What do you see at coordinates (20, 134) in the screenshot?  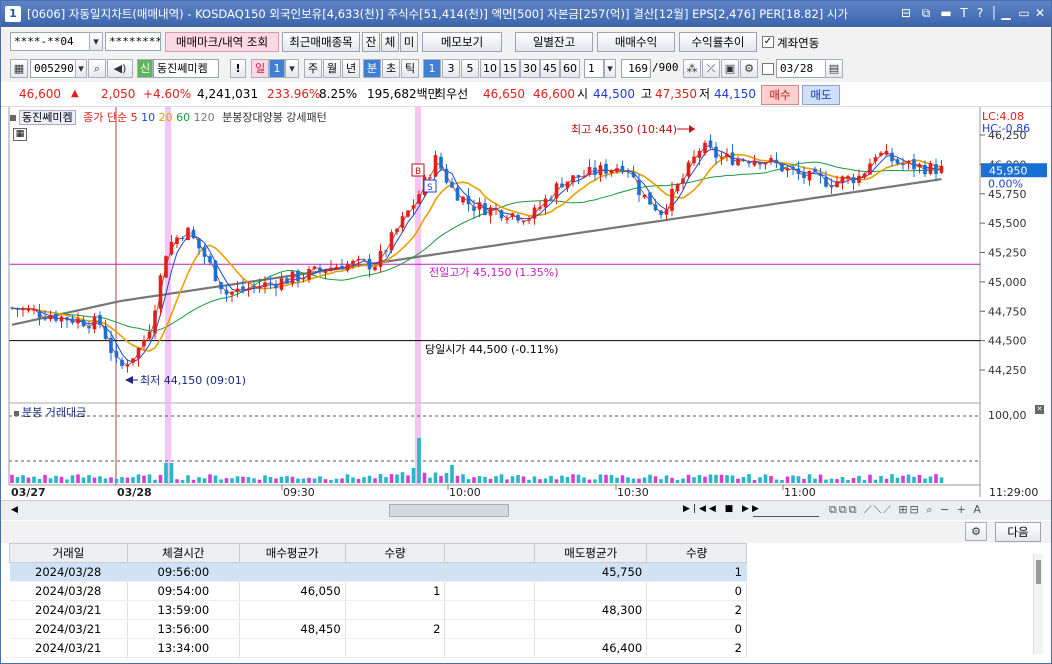 I see `grid-toggle-icon: ▦` at bounding box center [20, 134].